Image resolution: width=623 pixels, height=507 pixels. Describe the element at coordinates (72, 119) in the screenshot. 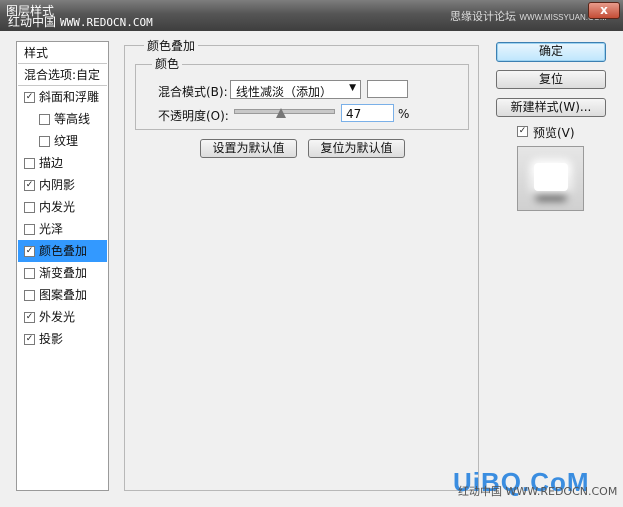

I see `style-item-label: 等高线` at that location.